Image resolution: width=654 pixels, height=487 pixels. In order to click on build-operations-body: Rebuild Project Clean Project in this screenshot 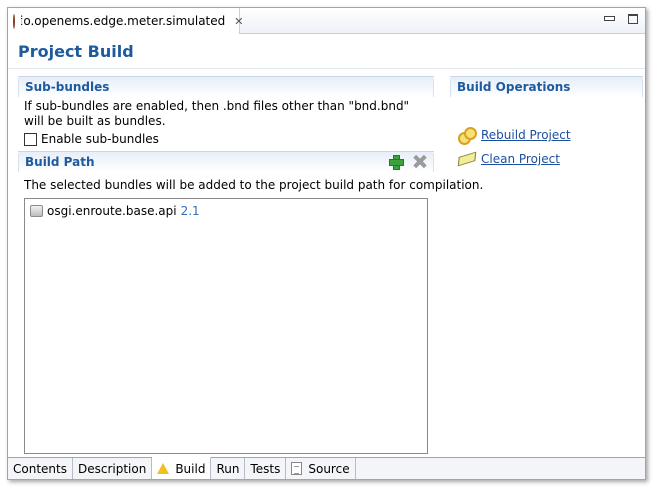, I will do `click(546, 134)`.